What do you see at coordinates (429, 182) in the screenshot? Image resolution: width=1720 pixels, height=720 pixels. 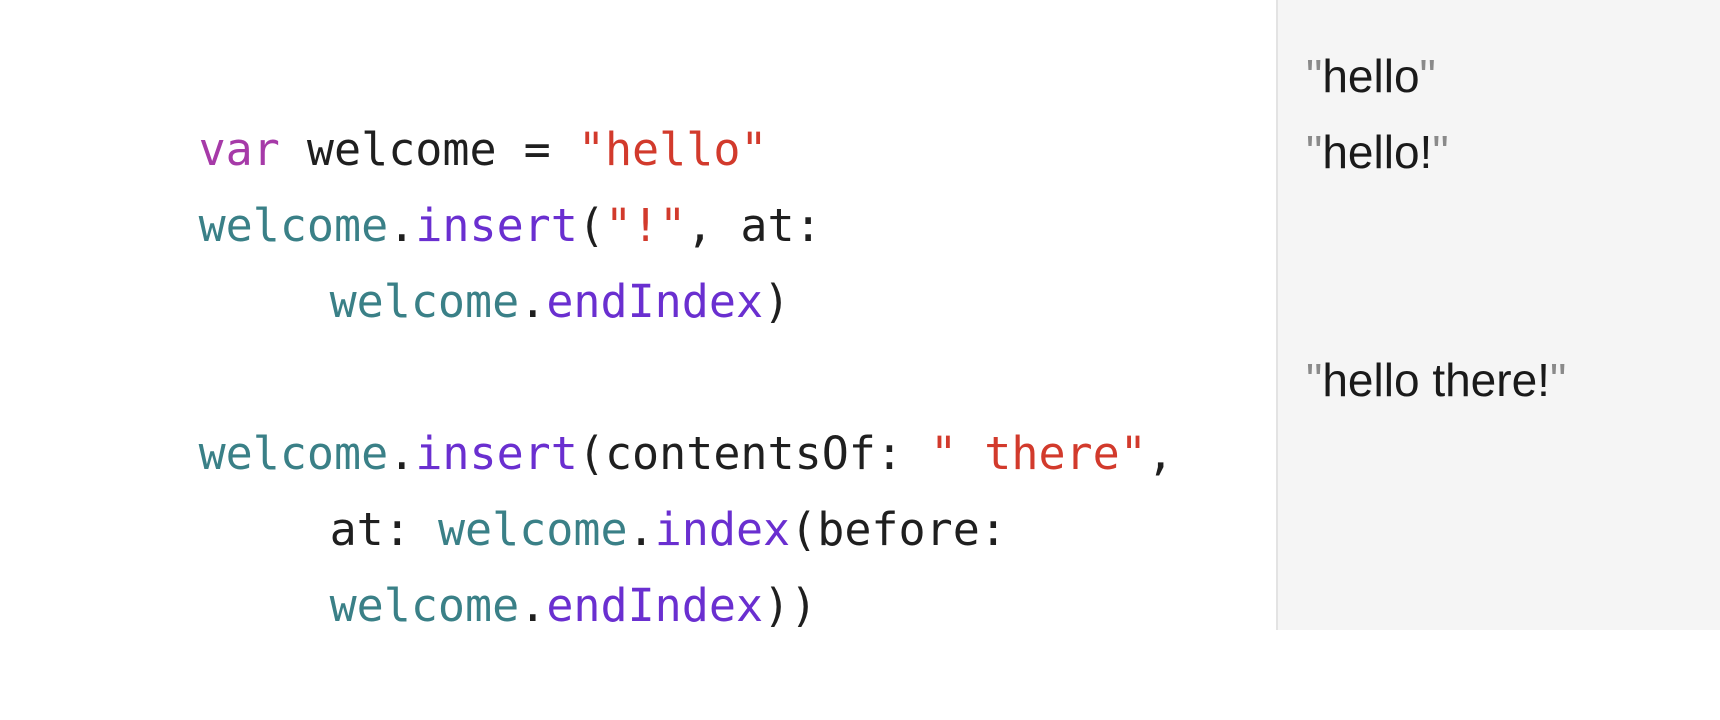 I see `code-line-2: welcome.insert("!", at:` at bounding box center [429, 182].